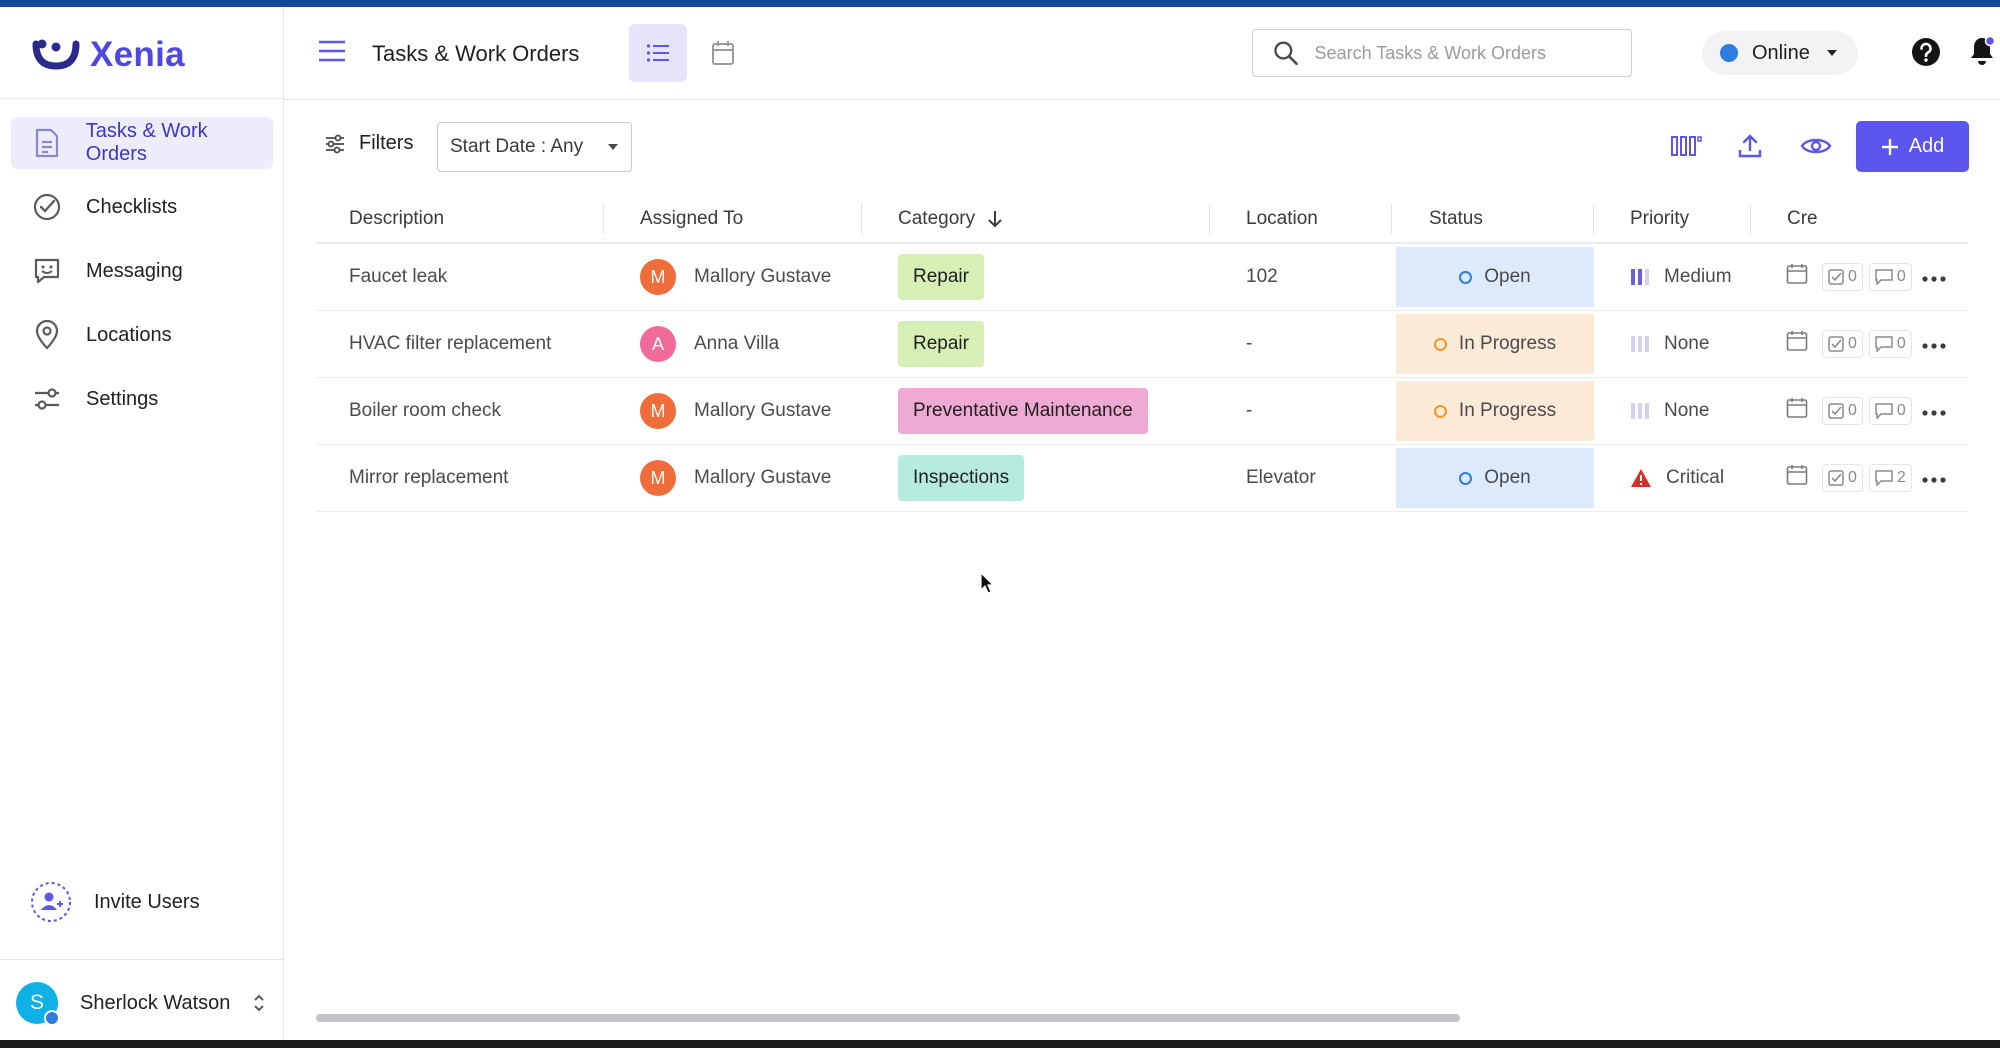 Image resolution: width=2000 pixels, height=1048 pixels. Describe the element at coordinates (47, 399) in the screenshot. I see `sliders-icon` at that location.